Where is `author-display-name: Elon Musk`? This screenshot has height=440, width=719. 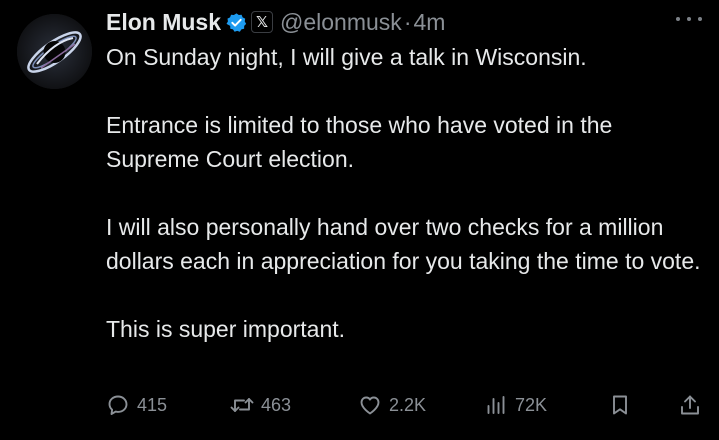 author-display-name: Elon Musk is located at coordinates (163, 22).